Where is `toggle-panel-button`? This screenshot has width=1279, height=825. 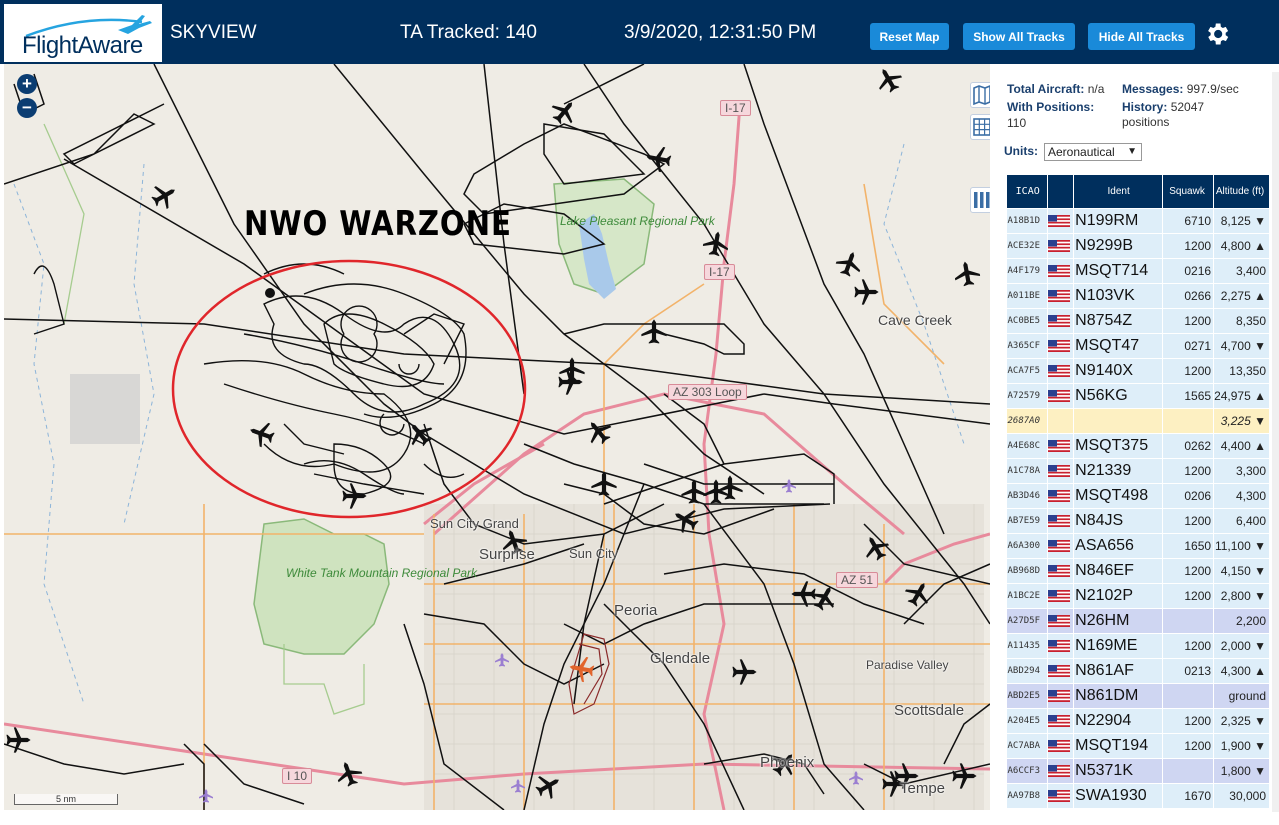
toggle-panel-button is located at coordinates (980, 200).